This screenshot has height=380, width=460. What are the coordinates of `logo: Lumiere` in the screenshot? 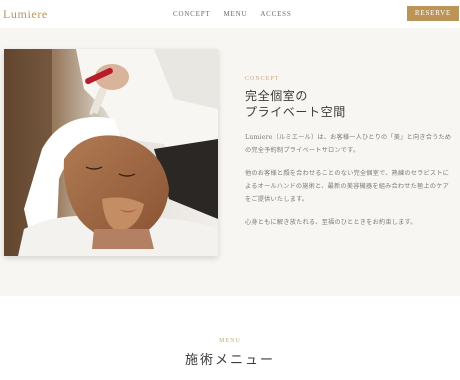 It's located at (25, 14).